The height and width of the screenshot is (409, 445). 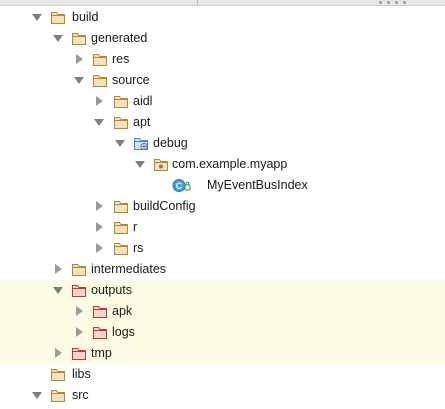 I want to click on tree-label-build: build, so click(x=85, y=17).